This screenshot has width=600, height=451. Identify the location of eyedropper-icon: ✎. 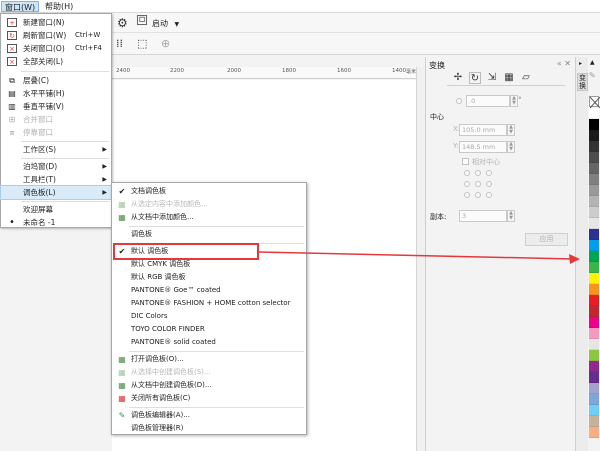
(592, 75).